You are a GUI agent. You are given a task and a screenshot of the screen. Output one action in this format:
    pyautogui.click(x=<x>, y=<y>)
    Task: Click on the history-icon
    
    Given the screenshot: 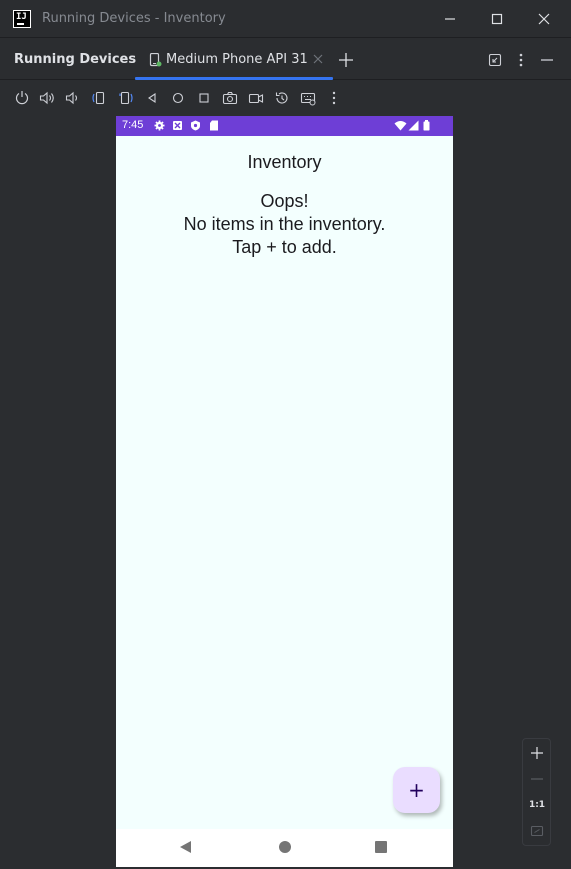 What is the action you would take?
    pyautogui.click(x=281, y=98)
    